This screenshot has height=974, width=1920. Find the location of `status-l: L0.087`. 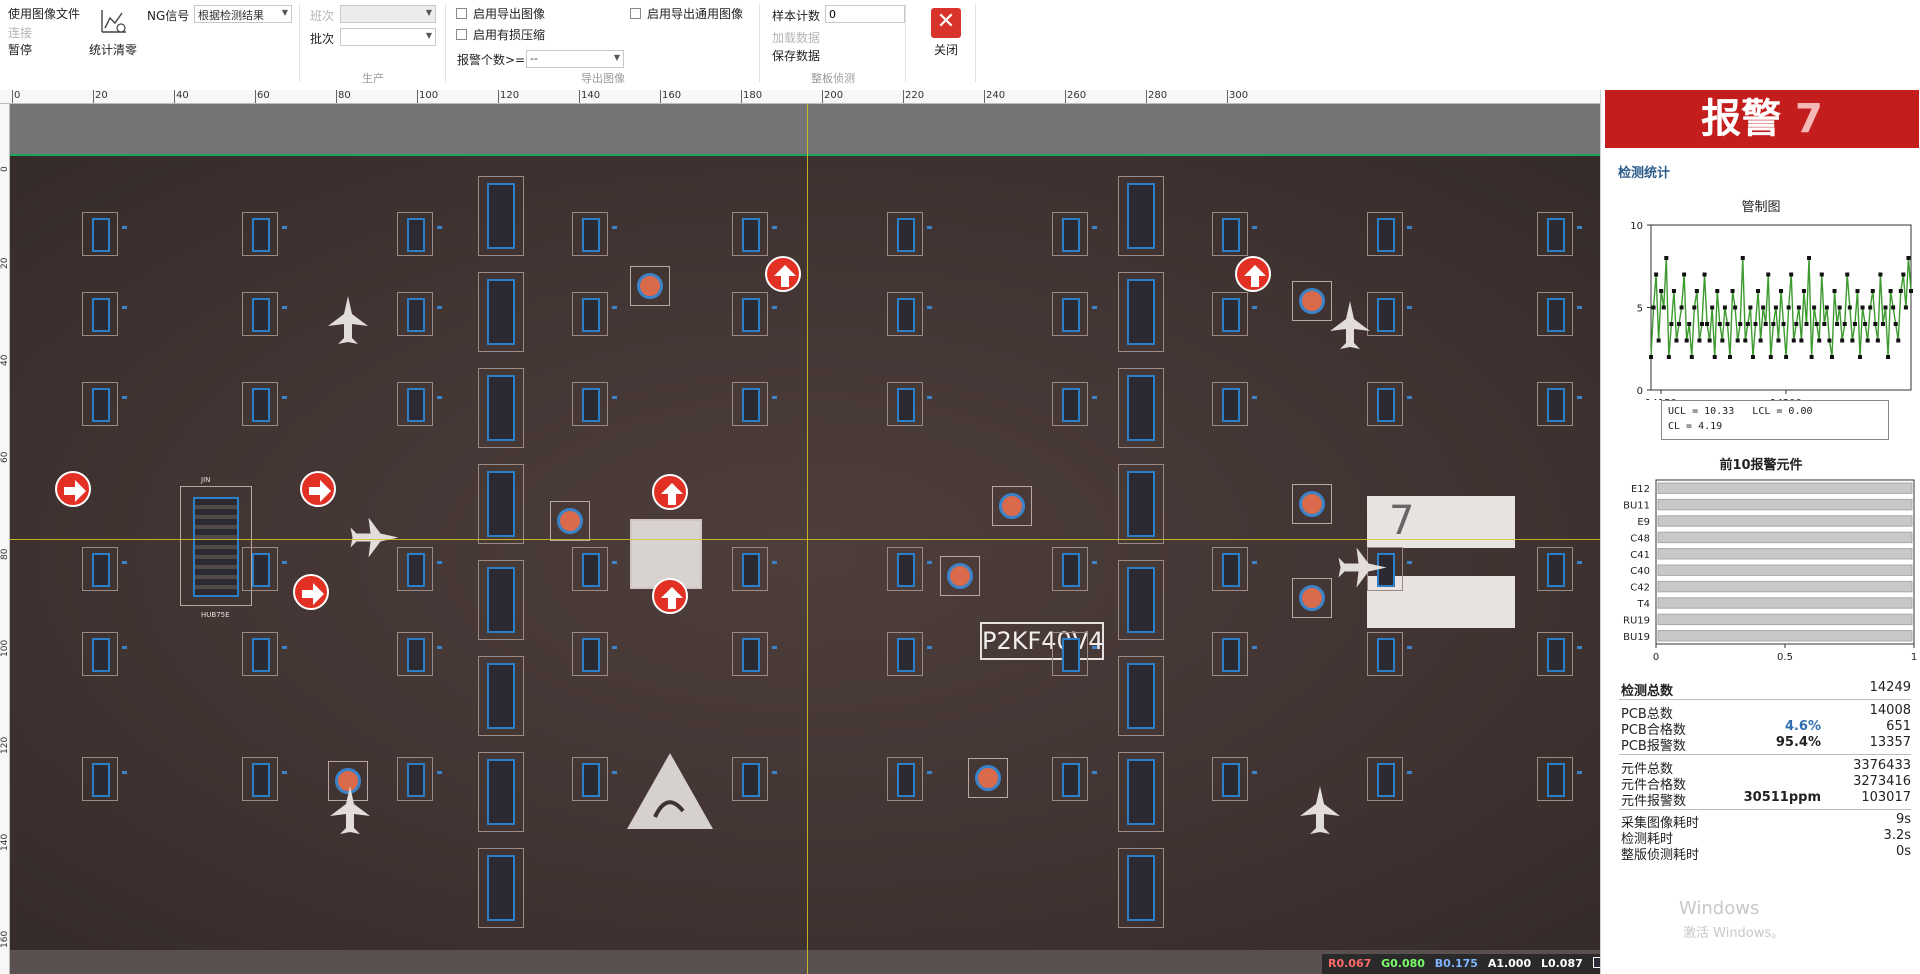

status-l: L0.087 is located at coordinates (1561, 963).